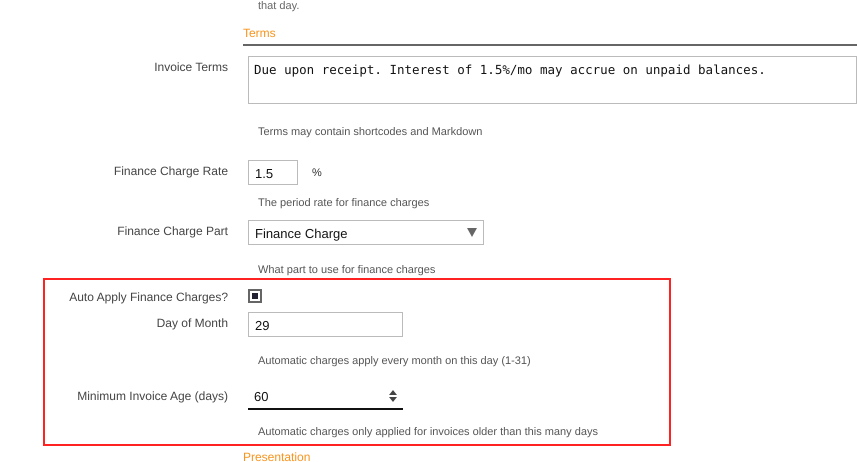 This screenshot has width=857, height=462. I want to click on field-hint: Automatic charges apply every month on this day (1-31), so click(394, 361).